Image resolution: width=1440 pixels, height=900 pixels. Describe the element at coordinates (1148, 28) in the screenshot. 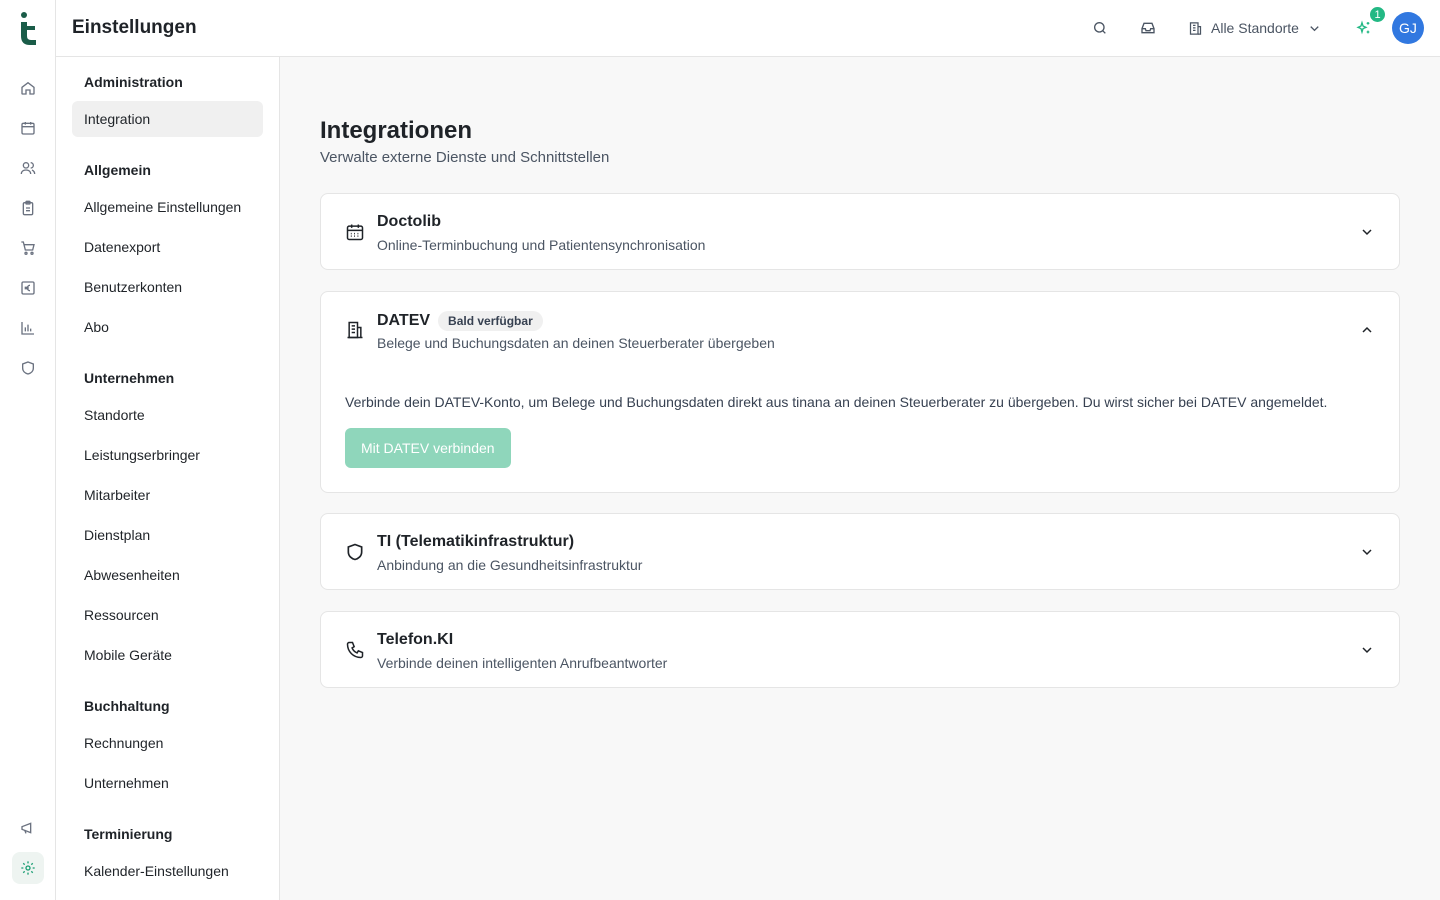

I see `inbox-icon` at that location.